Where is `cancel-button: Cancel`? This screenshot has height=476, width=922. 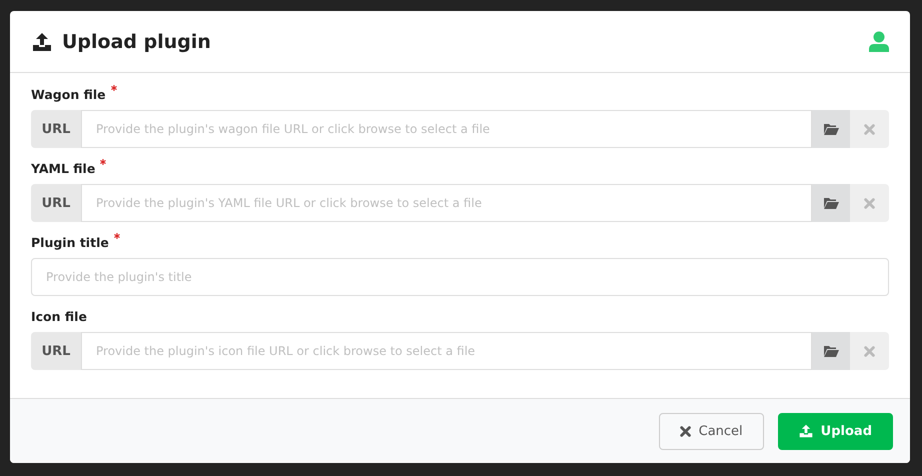
cancel-button: Cancel is located at coordinates (711, 431).